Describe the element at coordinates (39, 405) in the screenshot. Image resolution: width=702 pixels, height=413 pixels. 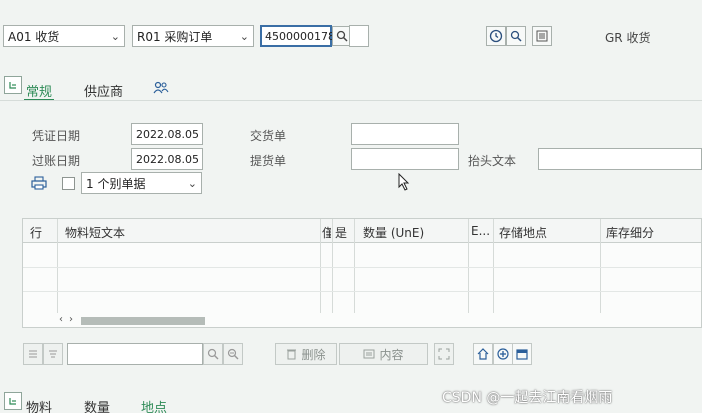
I see `tab-material: 物料` at that location.